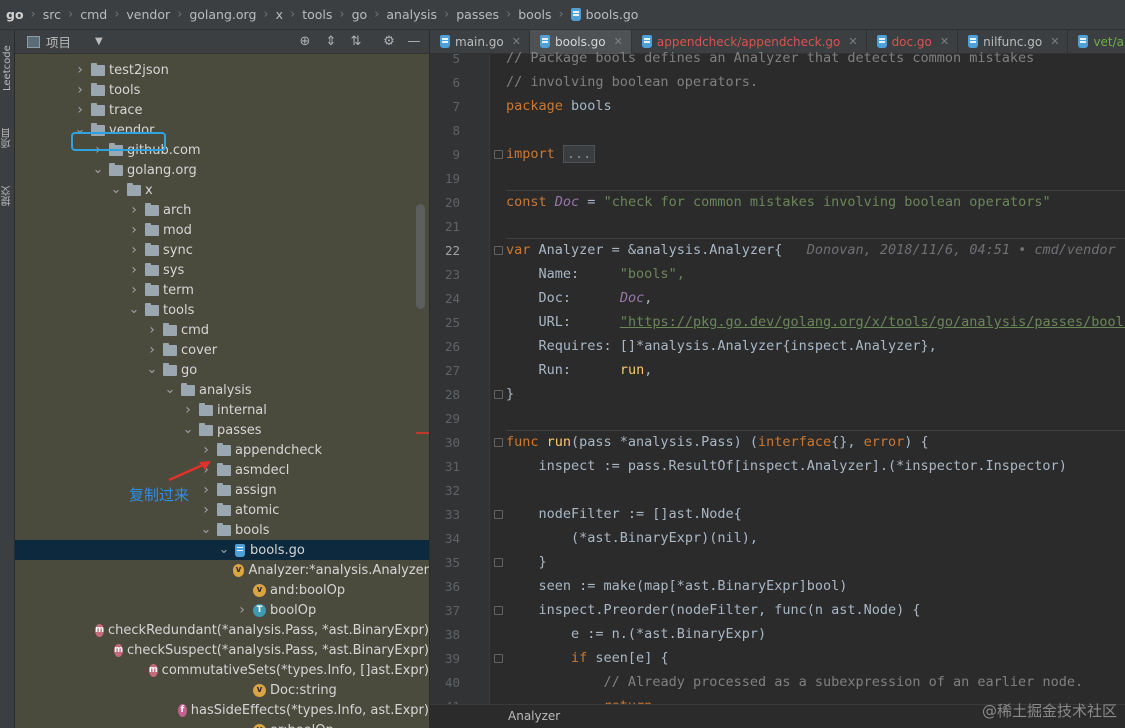 The image size is (1125, 728). What do you see at coordinates (777, 106) in the screenshot?
I see `code-line: 7 package bools` at bounding box center [777, 106].